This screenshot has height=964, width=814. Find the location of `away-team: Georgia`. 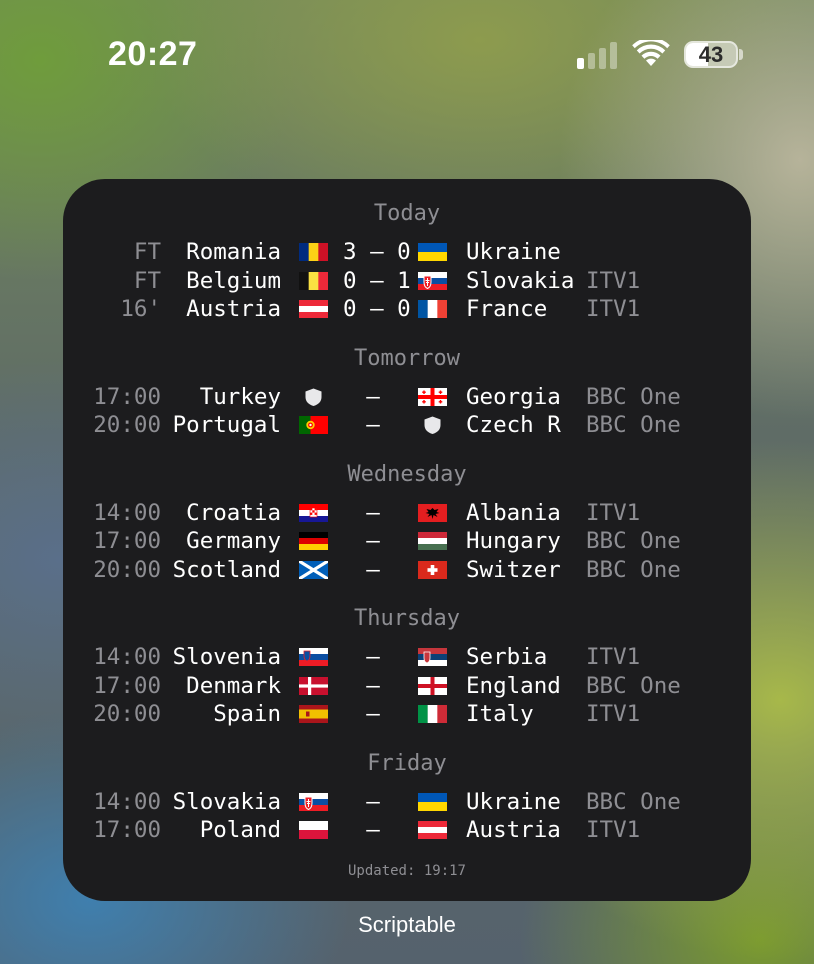

away-team: Georgia is located at coordinates (513, 396).